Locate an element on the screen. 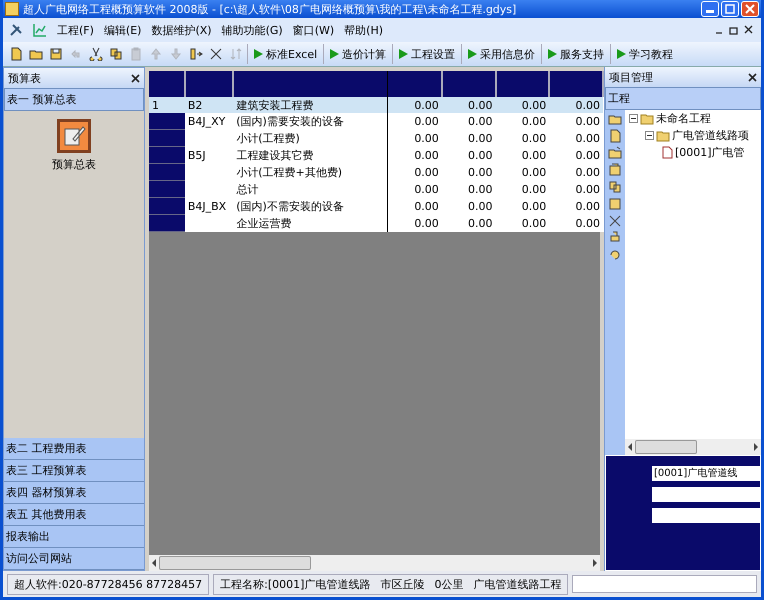 This screenshot has width=764, height=600. table-cell: B4J_XY is located at coordinates (209, 121).